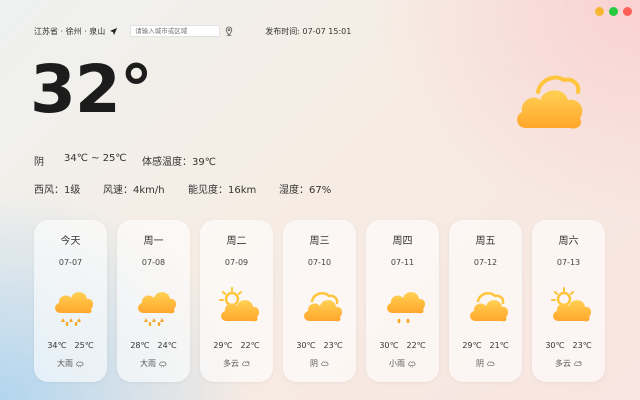 The image size is (640, 400). What do you see at coordinates (627, 11) in the screenshot?
I see `close-button` at bounding box center [627, 11].